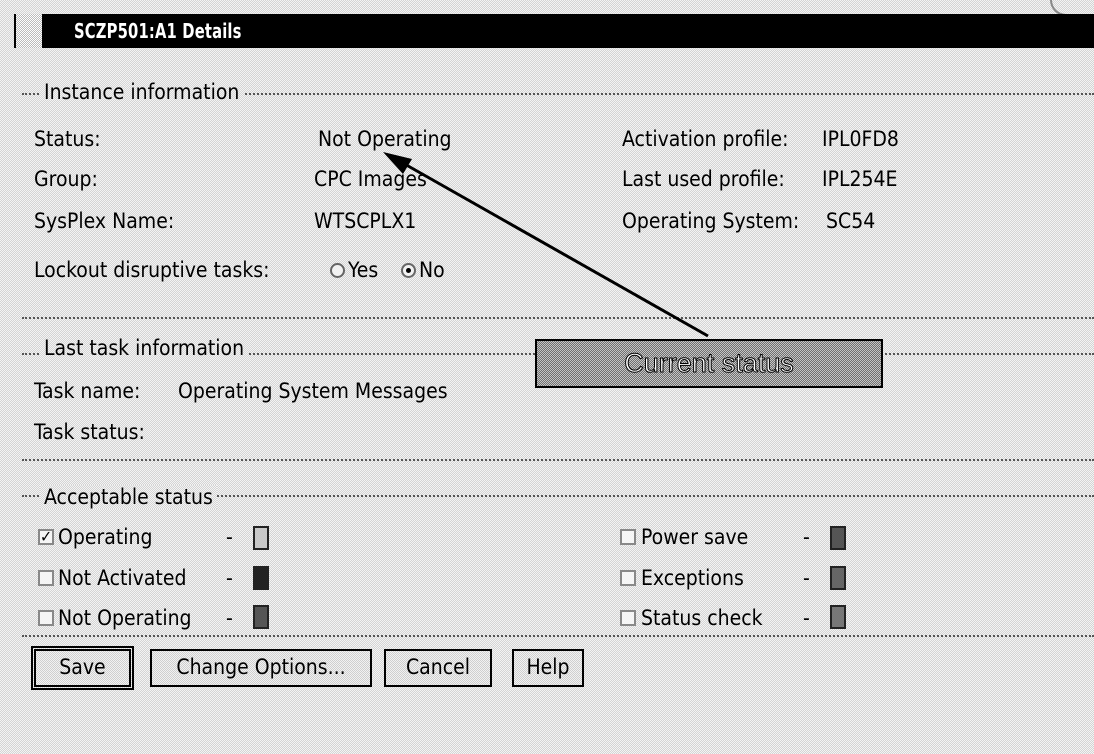  I want to click on help-button: Help, so click(548, 668).